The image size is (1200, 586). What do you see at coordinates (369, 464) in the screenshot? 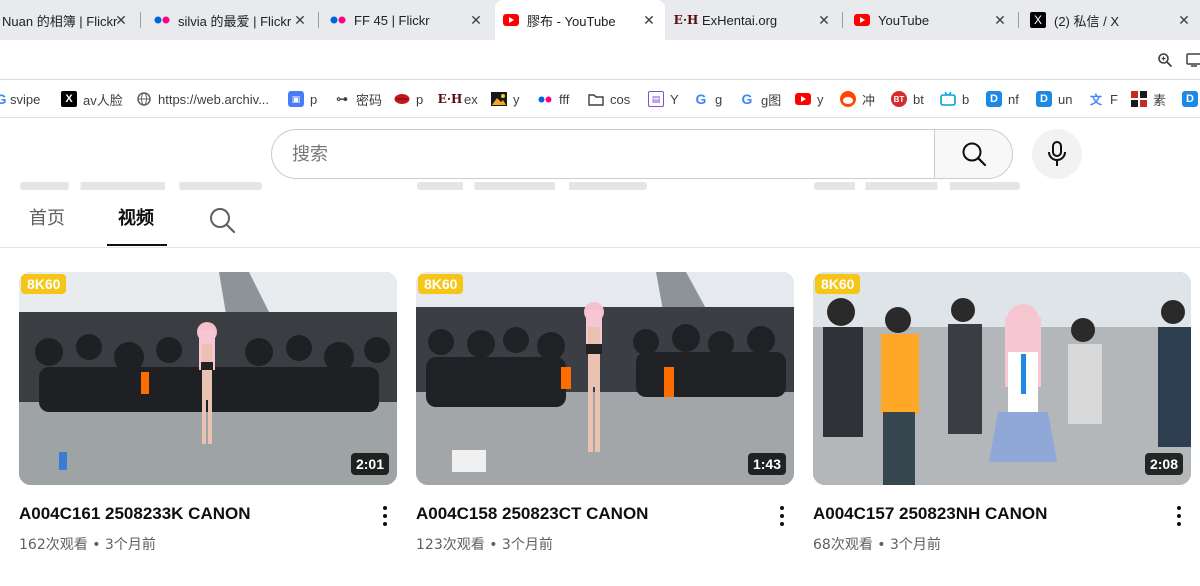
I see `duration-badge: 2:01` at bounding box center [369, 464].